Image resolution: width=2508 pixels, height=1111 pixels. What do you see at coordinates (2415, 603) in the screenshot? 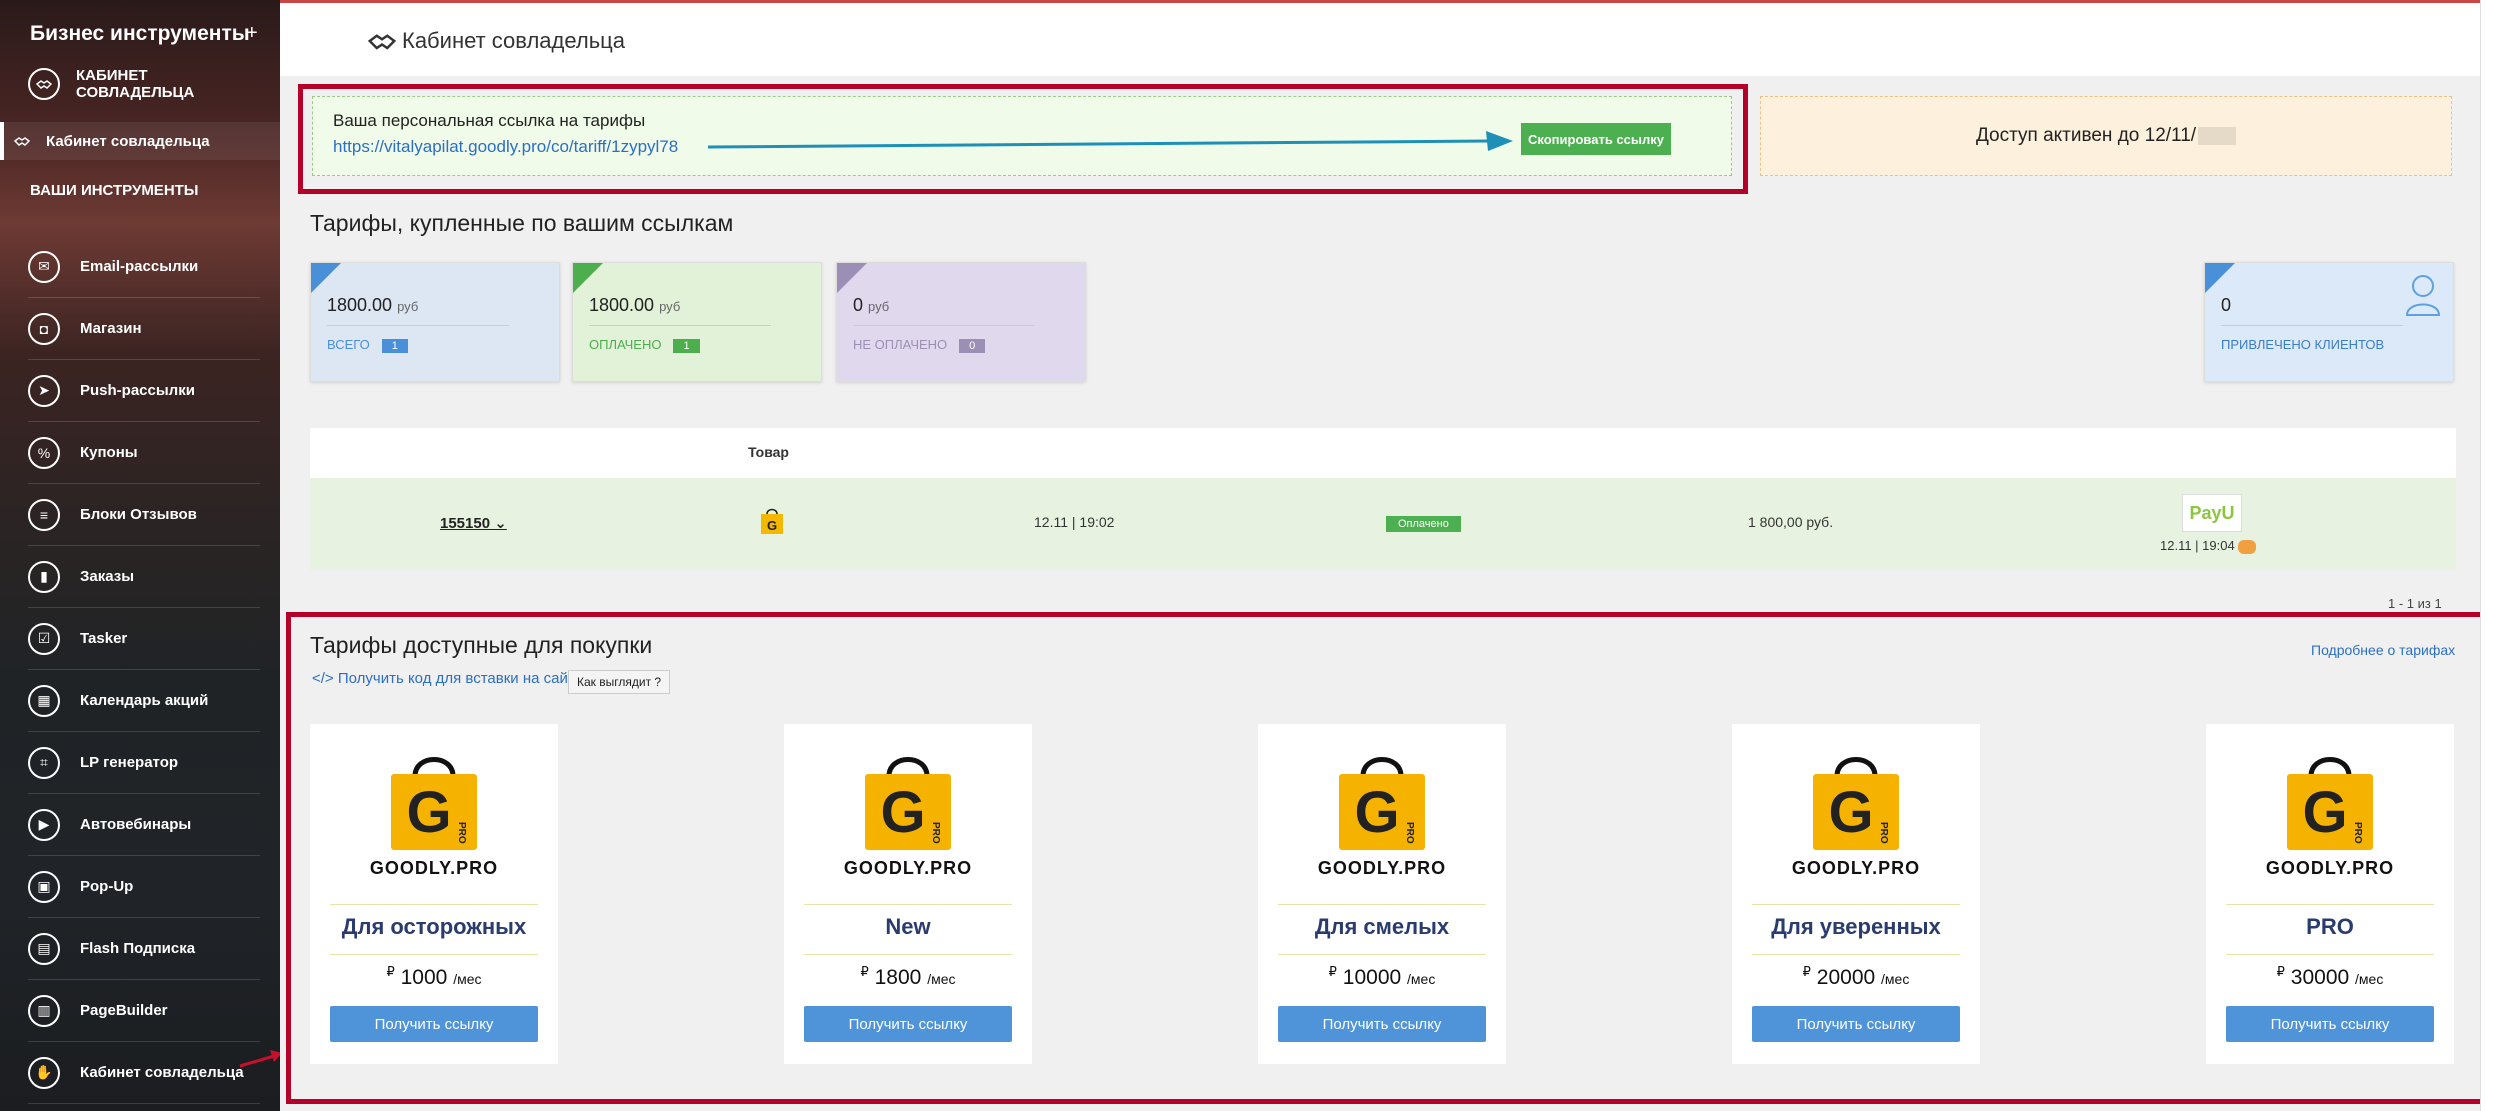
I see `pagination-info: 1 - 1 из 1` at bounding box center [2415, 603].